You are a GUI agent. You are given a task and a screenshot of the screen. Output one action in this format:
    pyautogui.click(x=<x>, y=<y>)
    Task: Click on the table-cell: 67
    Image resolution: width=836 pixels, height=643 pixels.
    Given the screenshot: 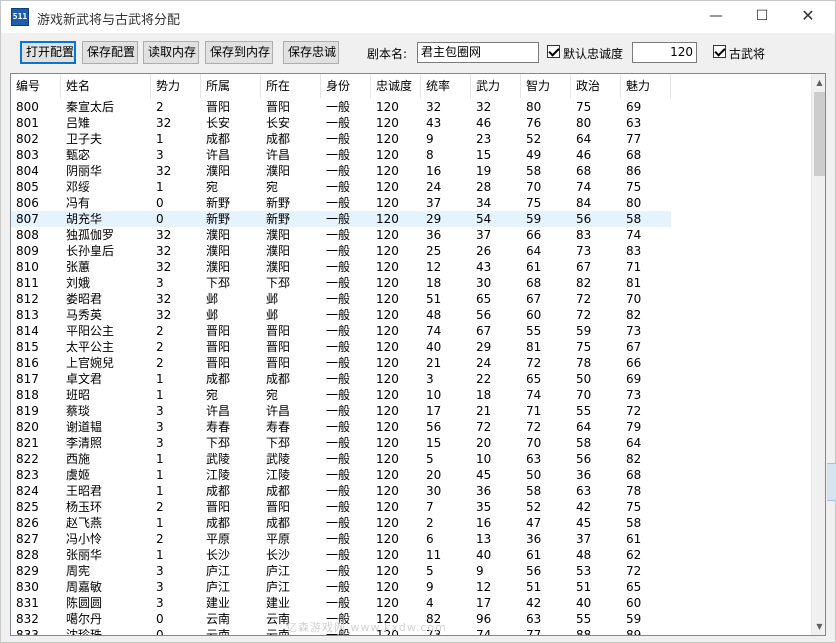 What is the action you would take?
    pyautogui.click(x=596, y=267)
    